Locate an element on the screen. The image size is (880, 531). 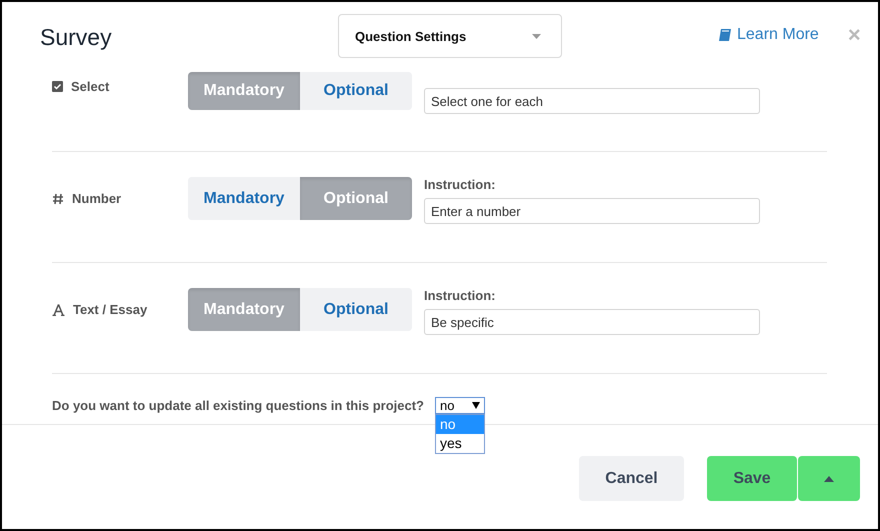
question-type-label: Number is located at coordinates (97, 198).